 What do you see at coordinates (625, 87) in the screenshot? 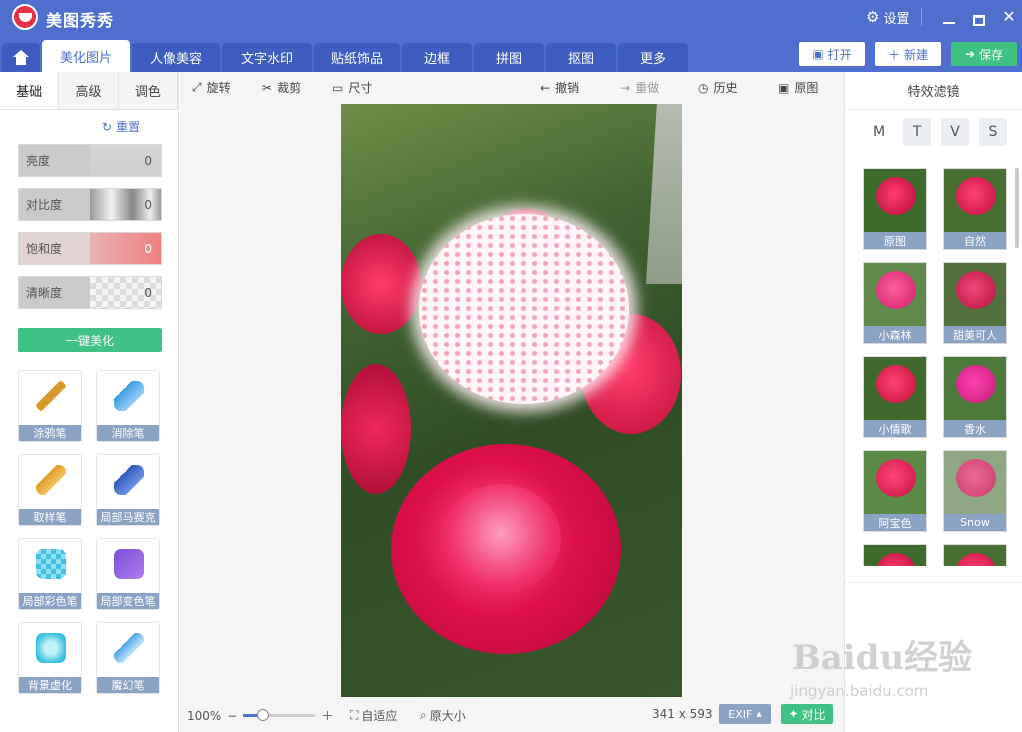
I see `redo-icon: →` at bounding box center [625, 87].